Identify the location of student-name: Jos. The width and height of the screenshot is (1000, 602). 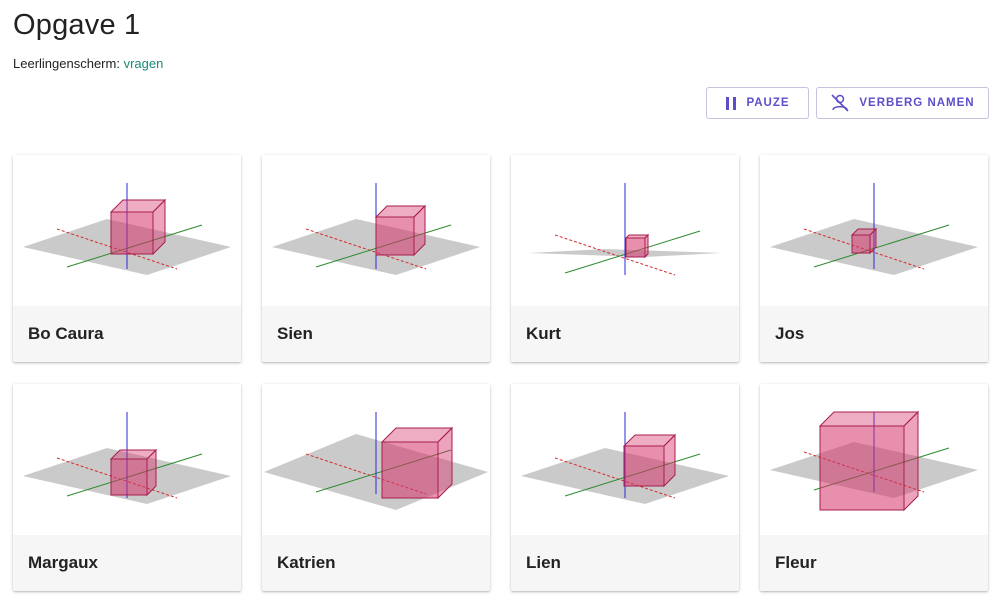
(874, 334).